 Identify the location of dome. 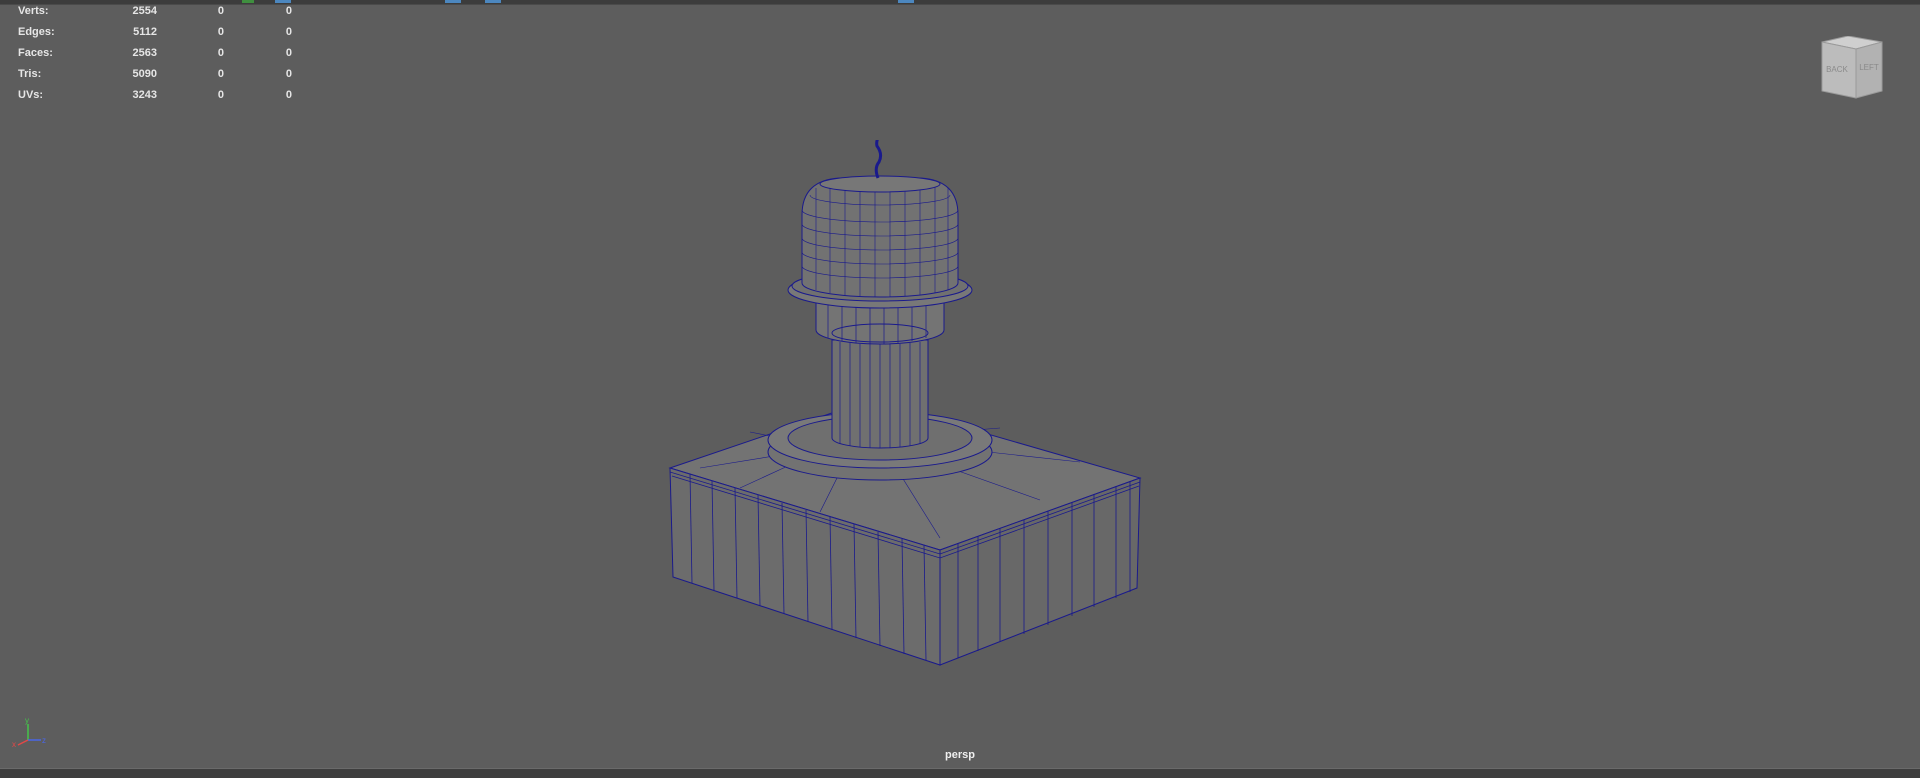
(880, 237).